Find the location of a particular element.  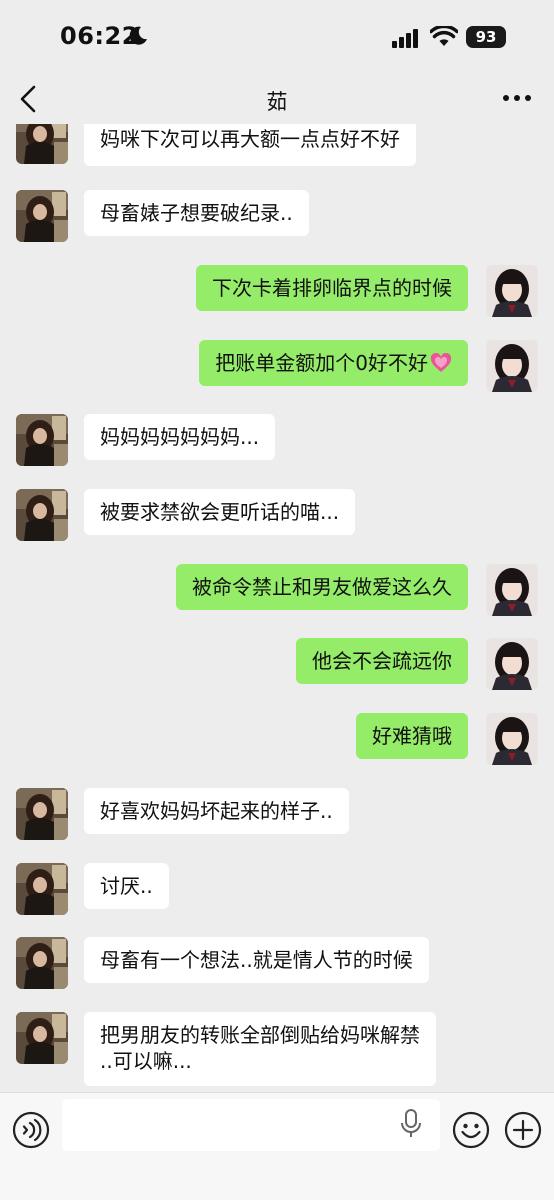

message-bubble: 妈咪下次可以再大额一点点好不好 is located at coordinates (250, 145).